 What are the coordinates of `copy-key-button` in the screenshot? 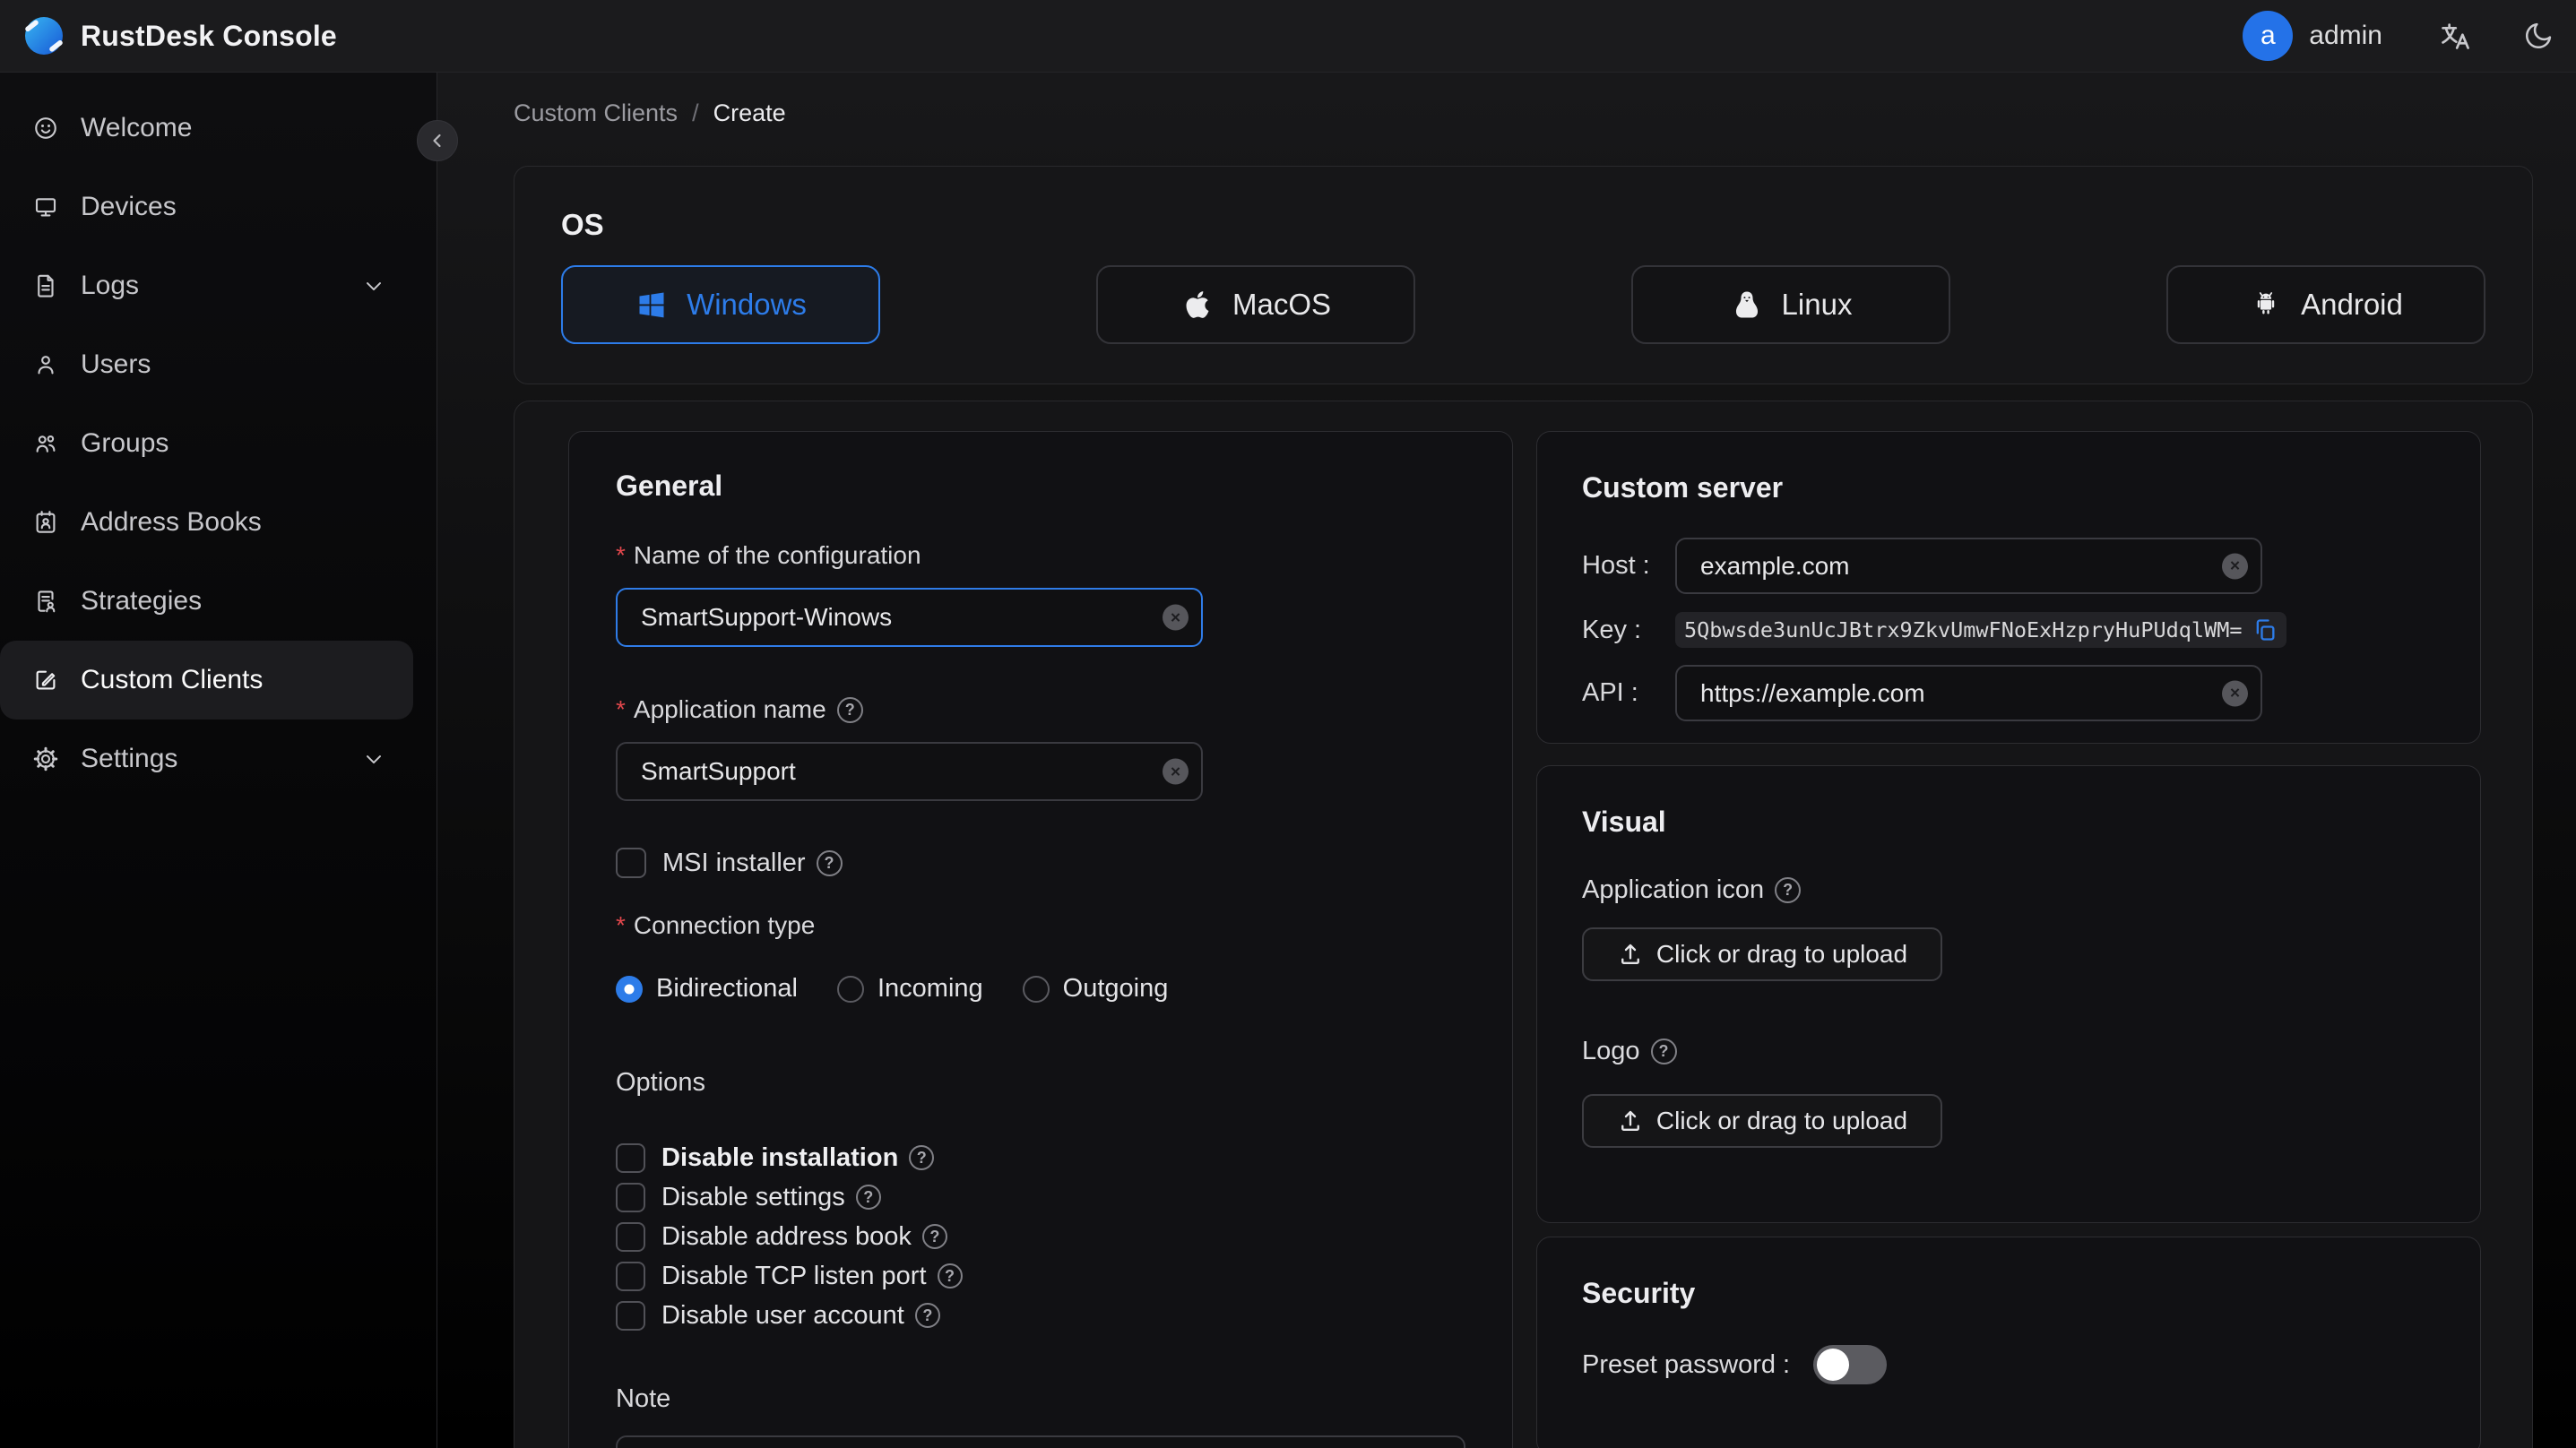 It's located at (2265, 630).